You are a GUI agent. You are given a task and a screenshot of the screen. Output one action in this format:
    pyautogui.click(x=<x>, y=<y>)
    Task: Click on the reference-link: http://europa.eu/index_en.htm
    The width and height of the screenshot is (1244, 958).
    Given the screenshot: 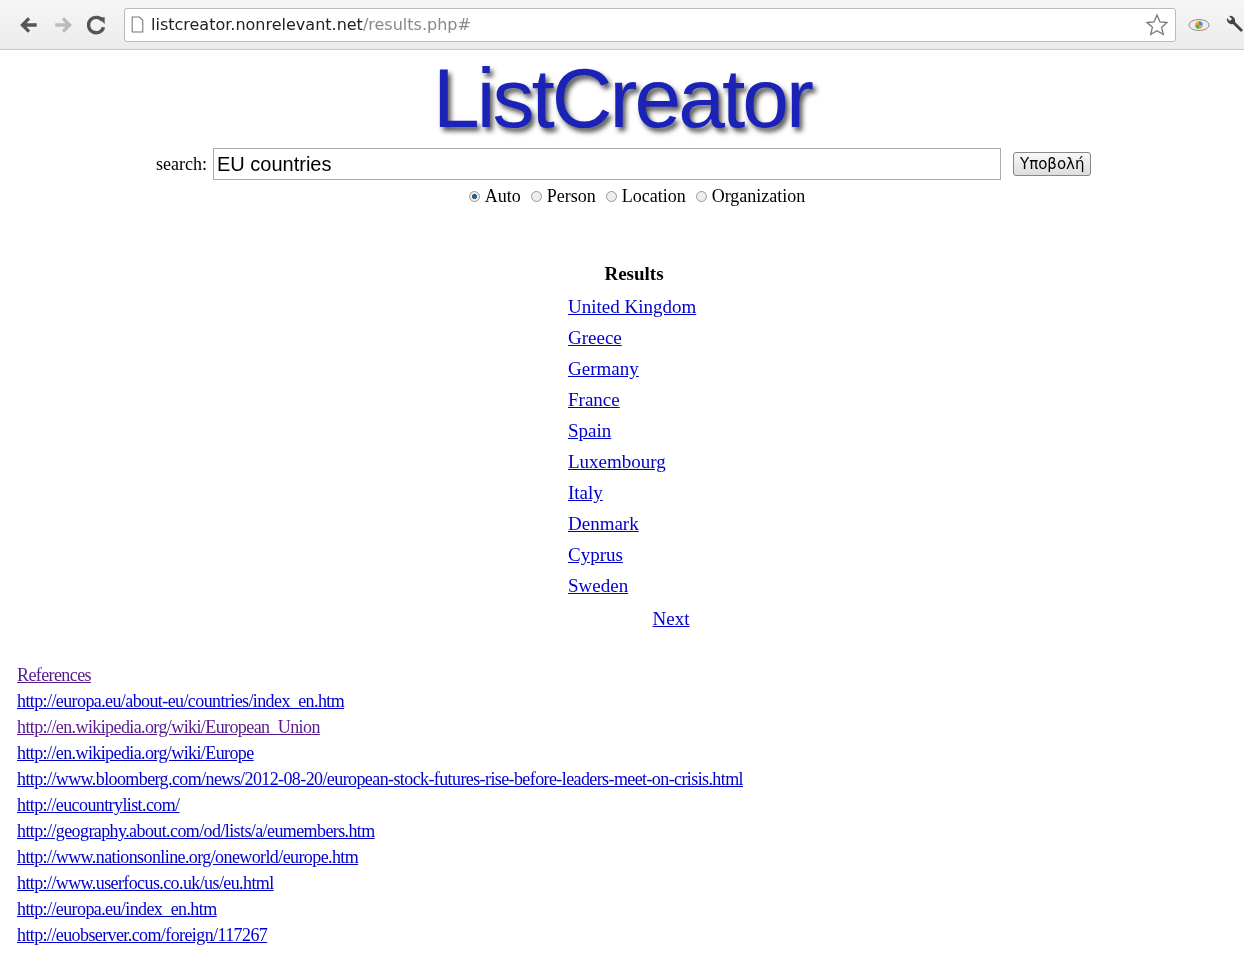 What is the action you would take?
    pyautogui.click(x=117, y=909)
    